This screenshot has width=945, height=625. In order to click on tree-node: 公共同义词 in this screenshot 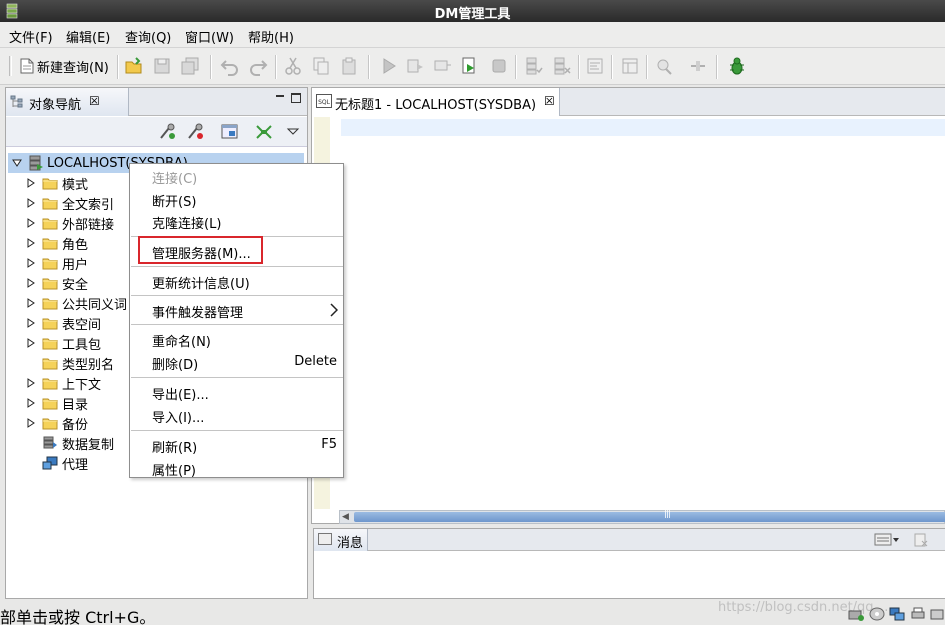, I will do `click(76, 303)`.